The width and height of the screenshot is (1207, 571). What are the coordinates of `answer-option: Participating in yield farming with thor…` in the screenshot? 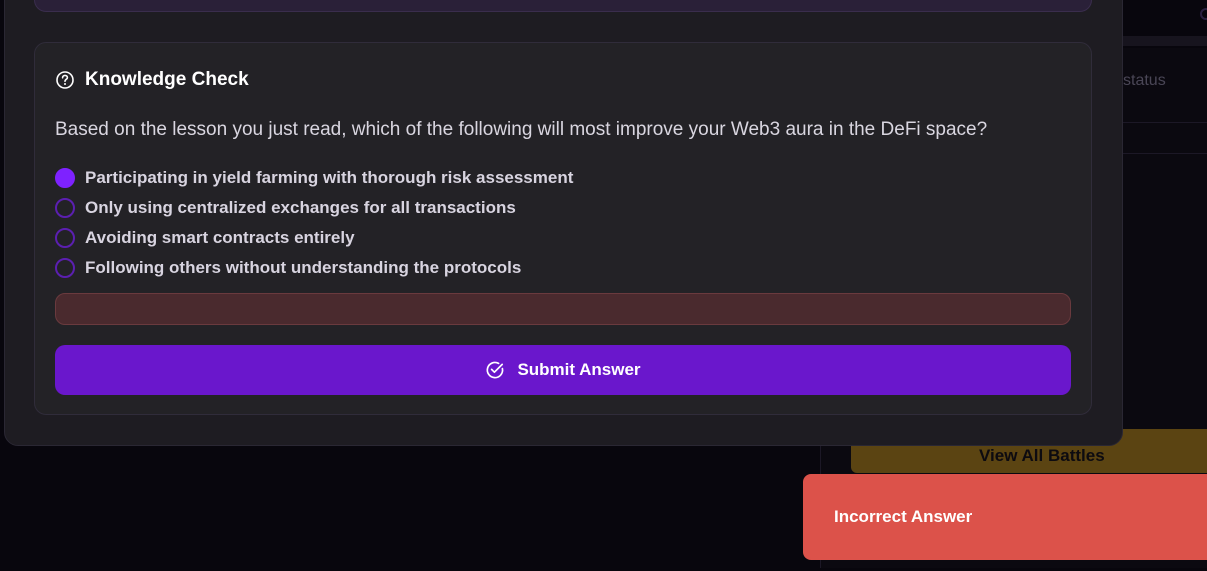 It's located at (314, 178).